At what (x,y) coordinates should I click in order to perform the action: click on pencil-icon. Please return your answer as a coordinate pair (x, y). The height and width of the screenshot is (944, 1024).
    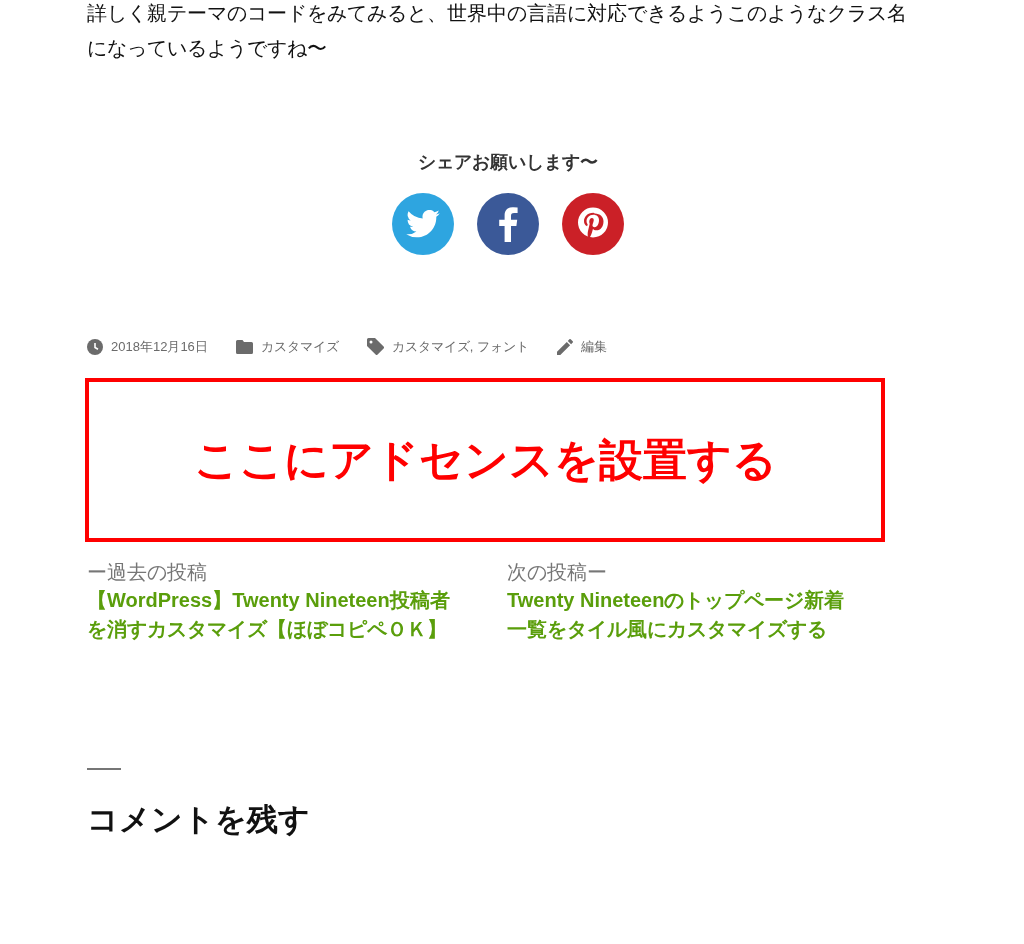
    Looking at the image, I should click on (565, 346).